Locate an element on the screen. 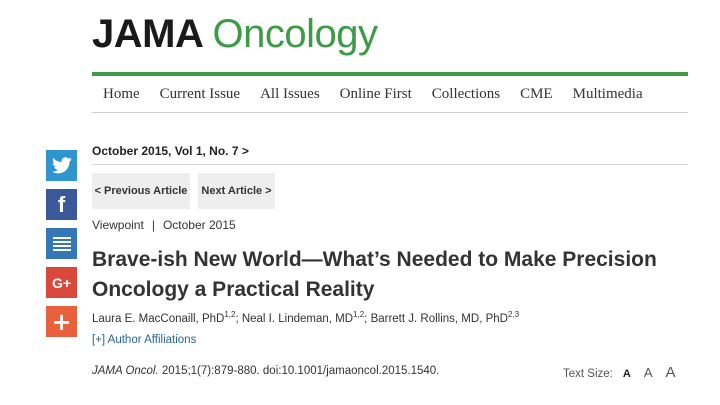 The image size is (720, 405). nav-current-issue: Current Issue is located at coordinates (200, 94).